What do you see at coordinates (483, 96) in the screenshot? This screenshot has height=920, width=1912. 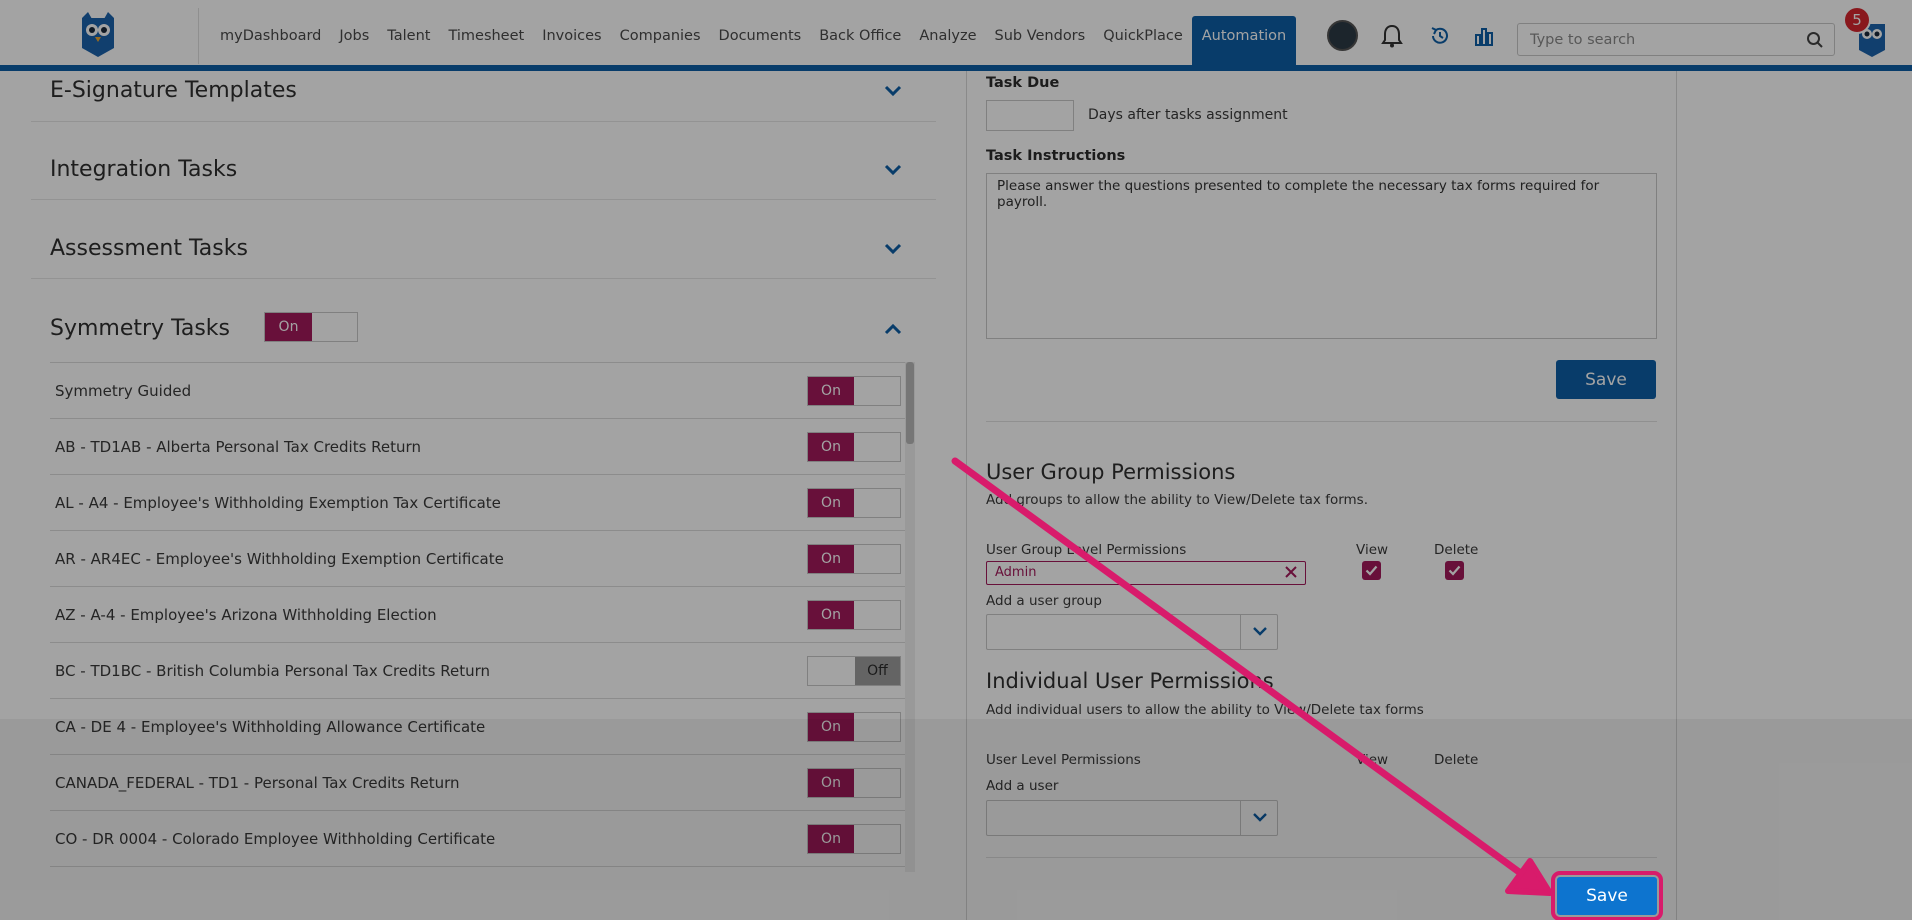 I see `accordion-esignature-templates: E-Signature Templates` at bounding box center [483, 96].